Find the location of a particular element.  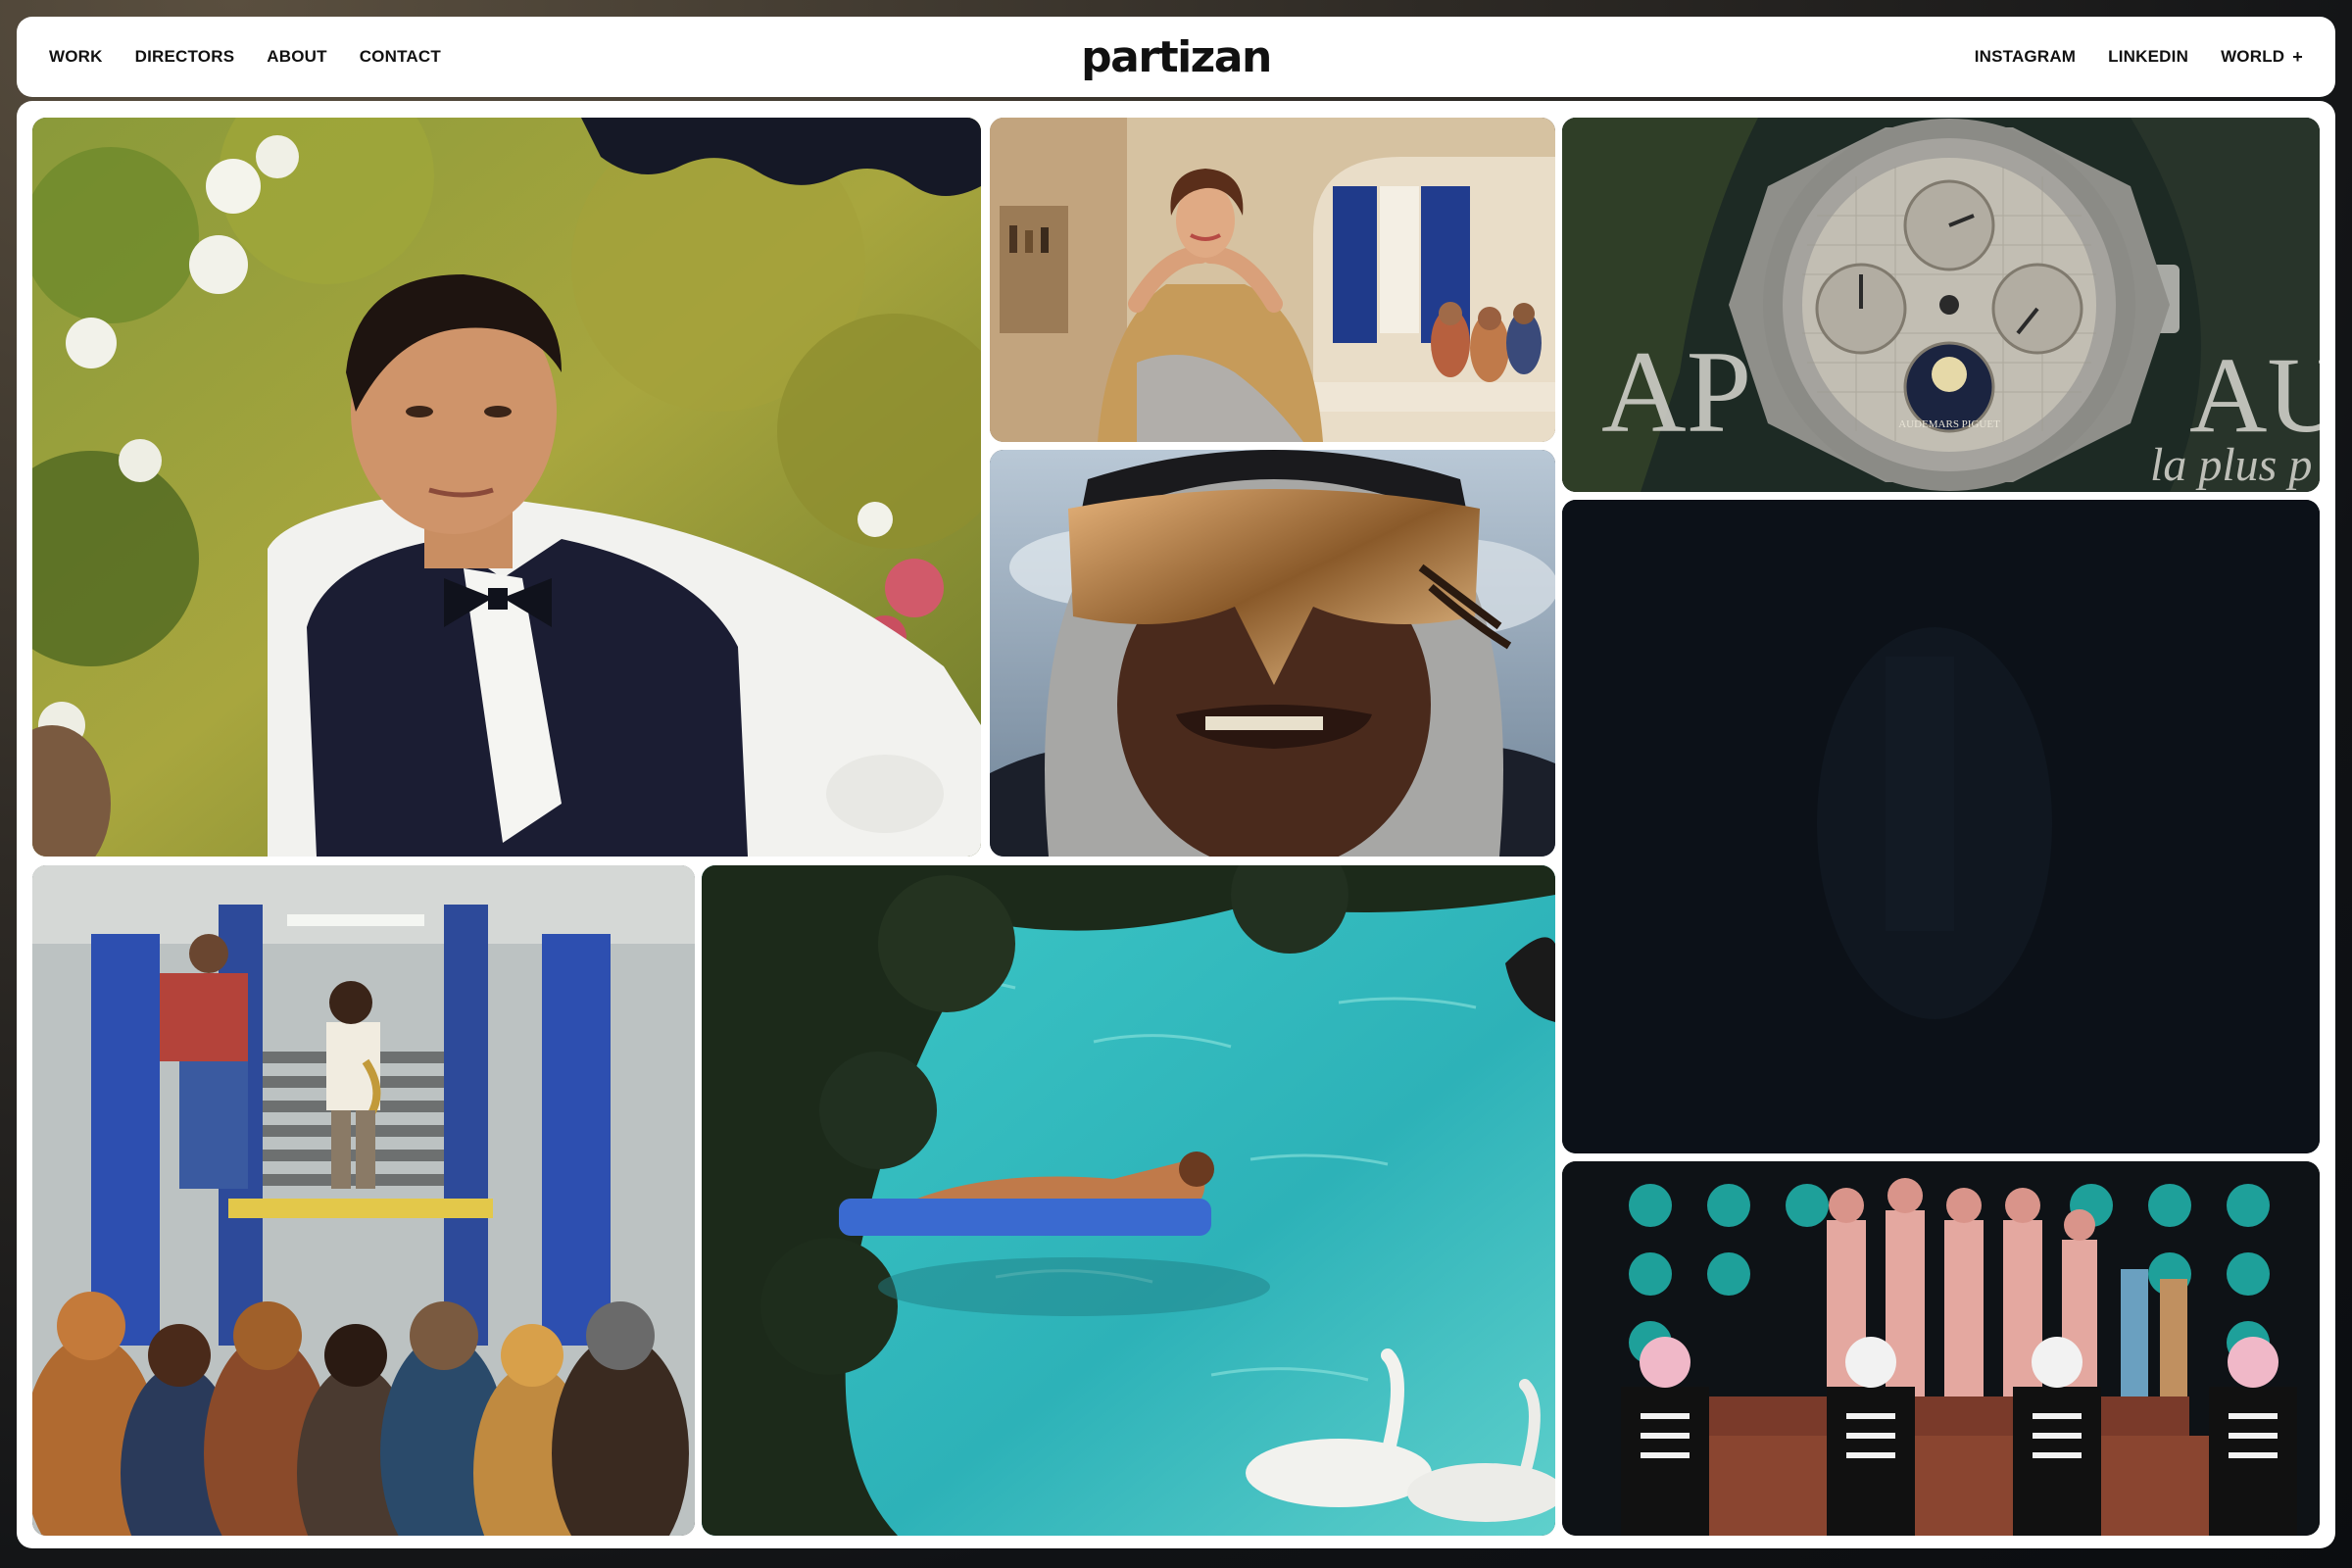

work-tile-luxury-watch: AUDEMARS PIGUET AP AUDE la plus p is located at coordinates (1941, 305).